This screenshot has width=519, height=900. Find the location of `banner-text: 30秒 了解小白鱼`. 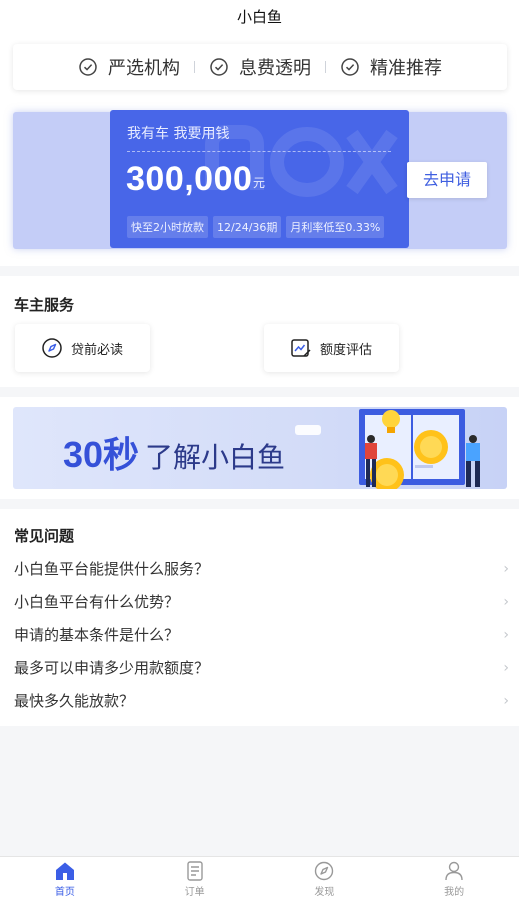

banner-text: 30秒 了解小白鱼 is located at coordinates (174, 452).